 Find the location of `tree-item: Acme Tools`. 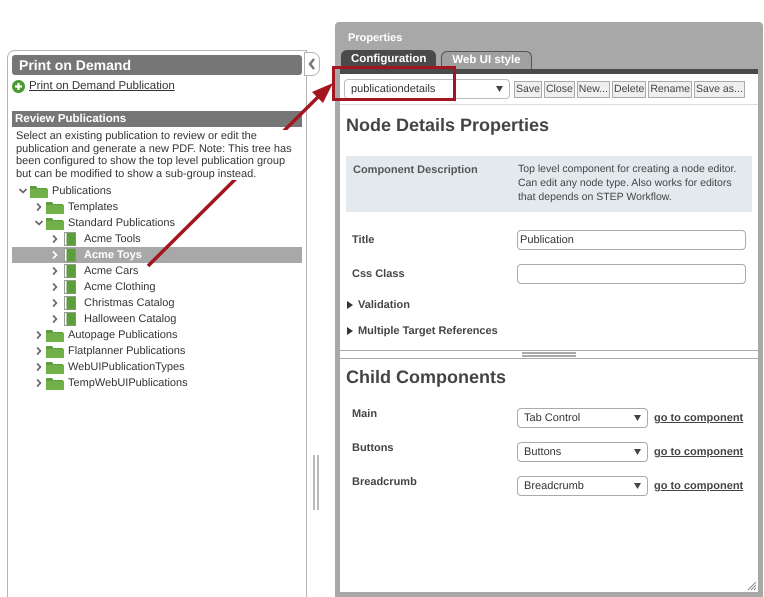

tree-item: Acme Tools is located at coordinates (157, 239).